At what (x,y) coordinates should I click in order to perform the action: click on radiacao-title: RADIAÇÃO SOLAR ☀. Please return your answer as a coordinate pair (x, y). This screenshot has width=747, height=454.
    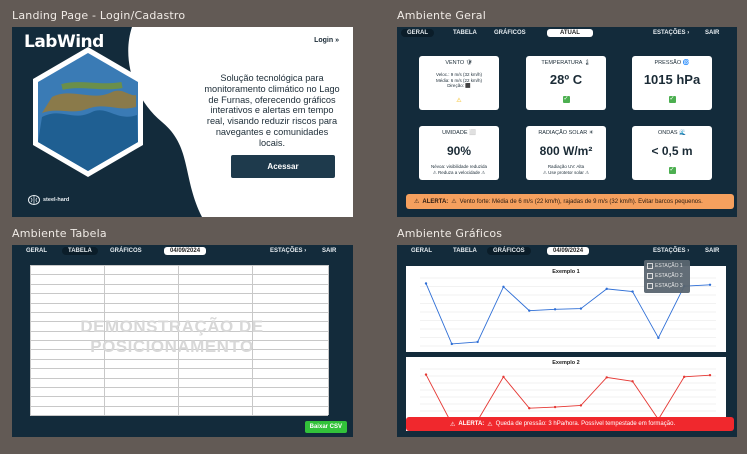
    Looking at the image, I should click on (566, 133).